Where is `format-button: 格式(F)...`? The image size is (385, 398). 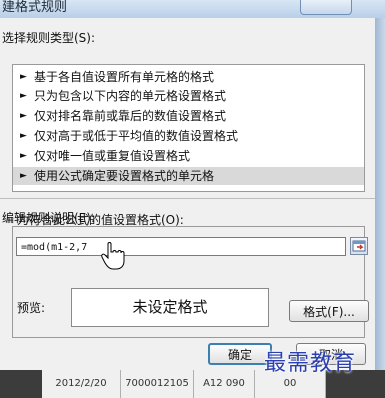 format-button: 格式(F)... is located at coordinates (329, 311).